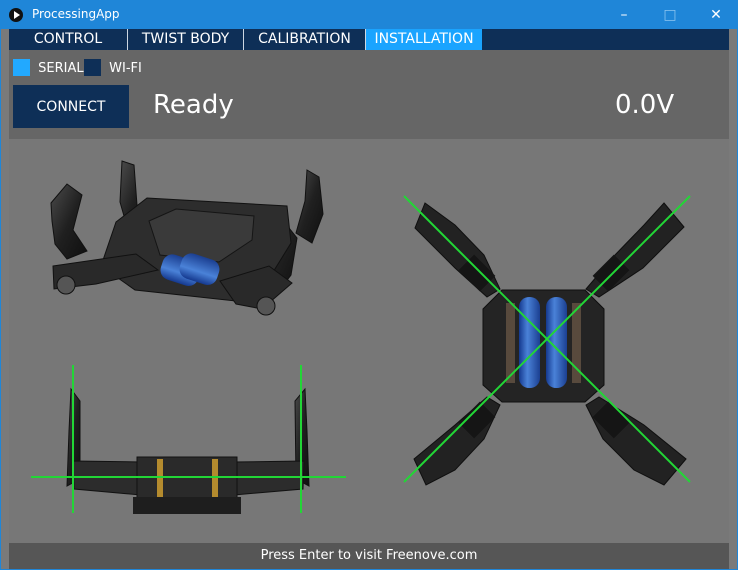  What do you see at coordinates (645, 105) in the screenshot?
I see `battery-voltage: 0.0V` at bounding box center [645, 105].